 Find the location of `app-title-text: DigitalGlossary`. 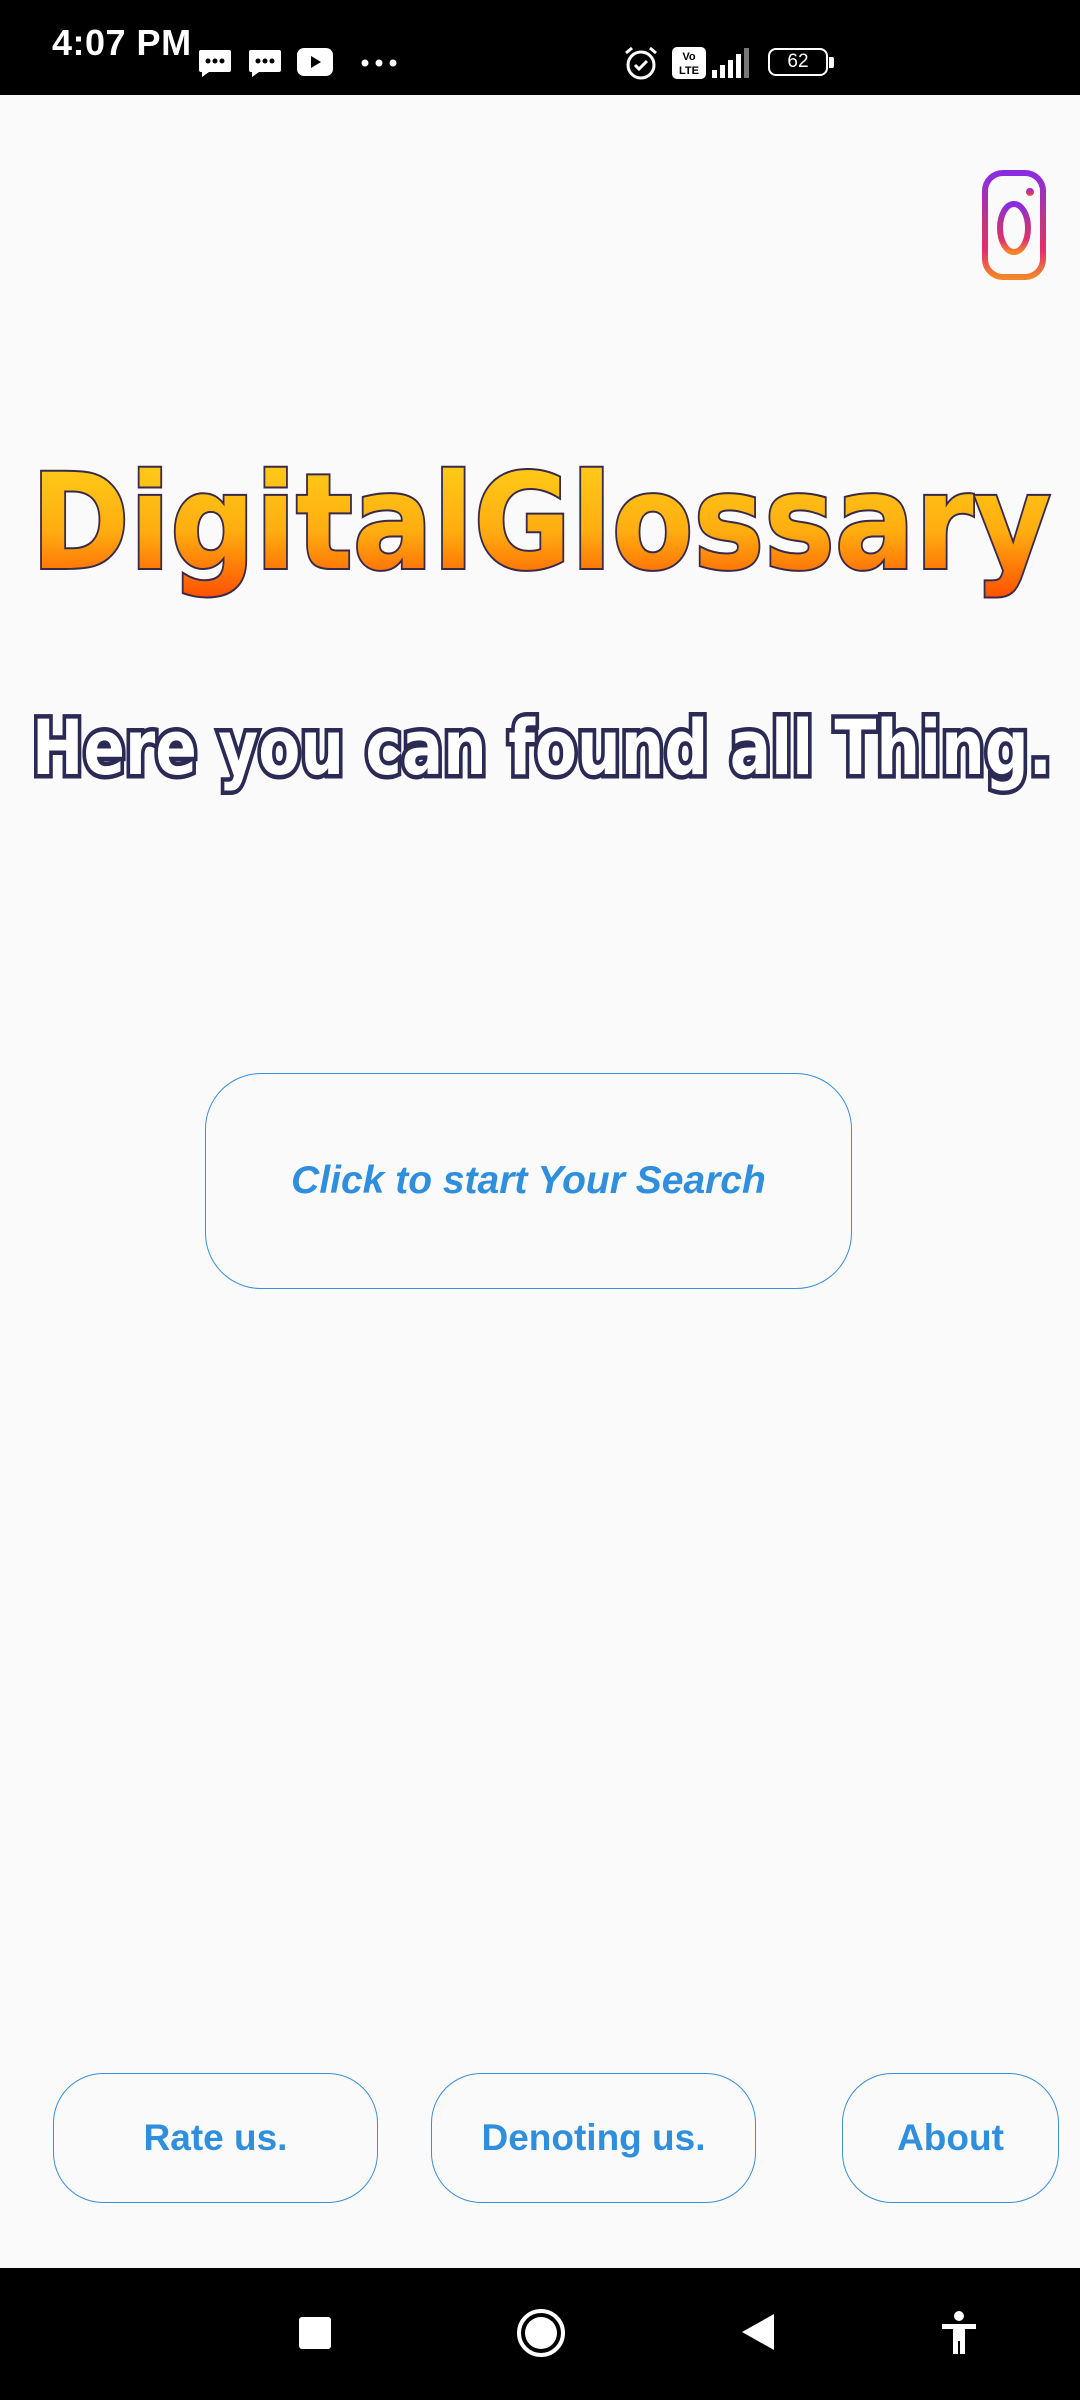

app-title-text: DigitalGlossary is located at coordinates (541, 523).